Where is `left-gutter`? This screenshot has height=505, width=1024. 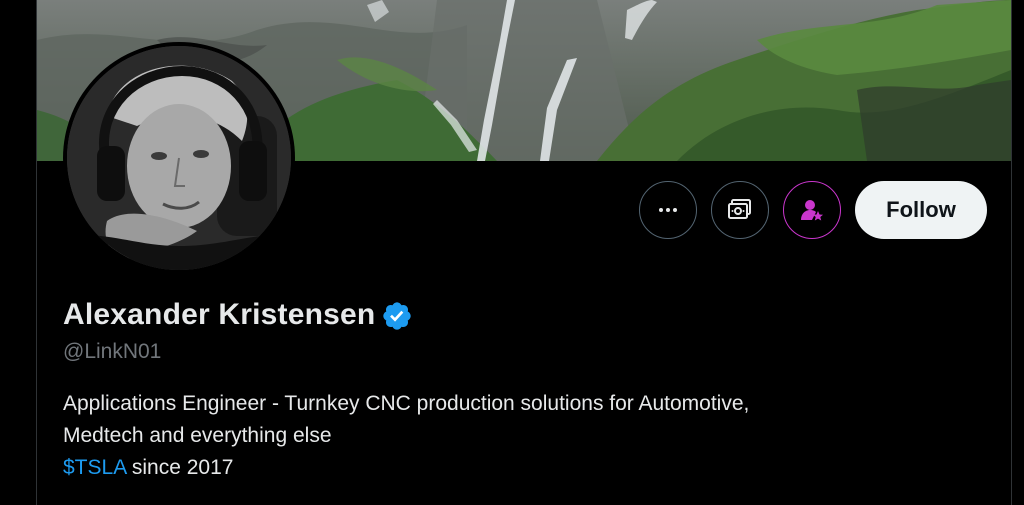
left-gutter is located at coordinates (18, 252).